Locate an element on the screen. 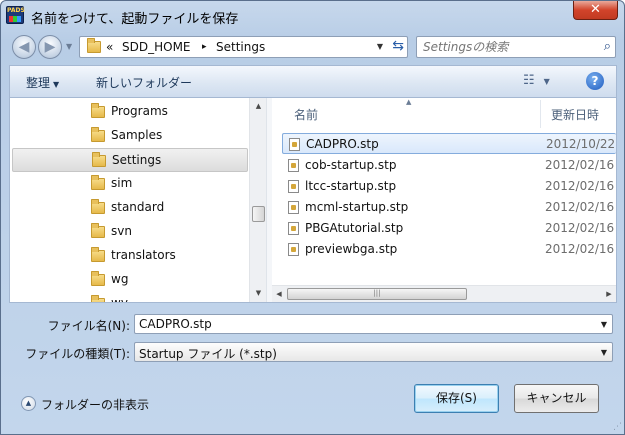 The width and height of the screenshot is (625, 435). chevron-up-icon: ▲ is located at coordinates (28, 403).